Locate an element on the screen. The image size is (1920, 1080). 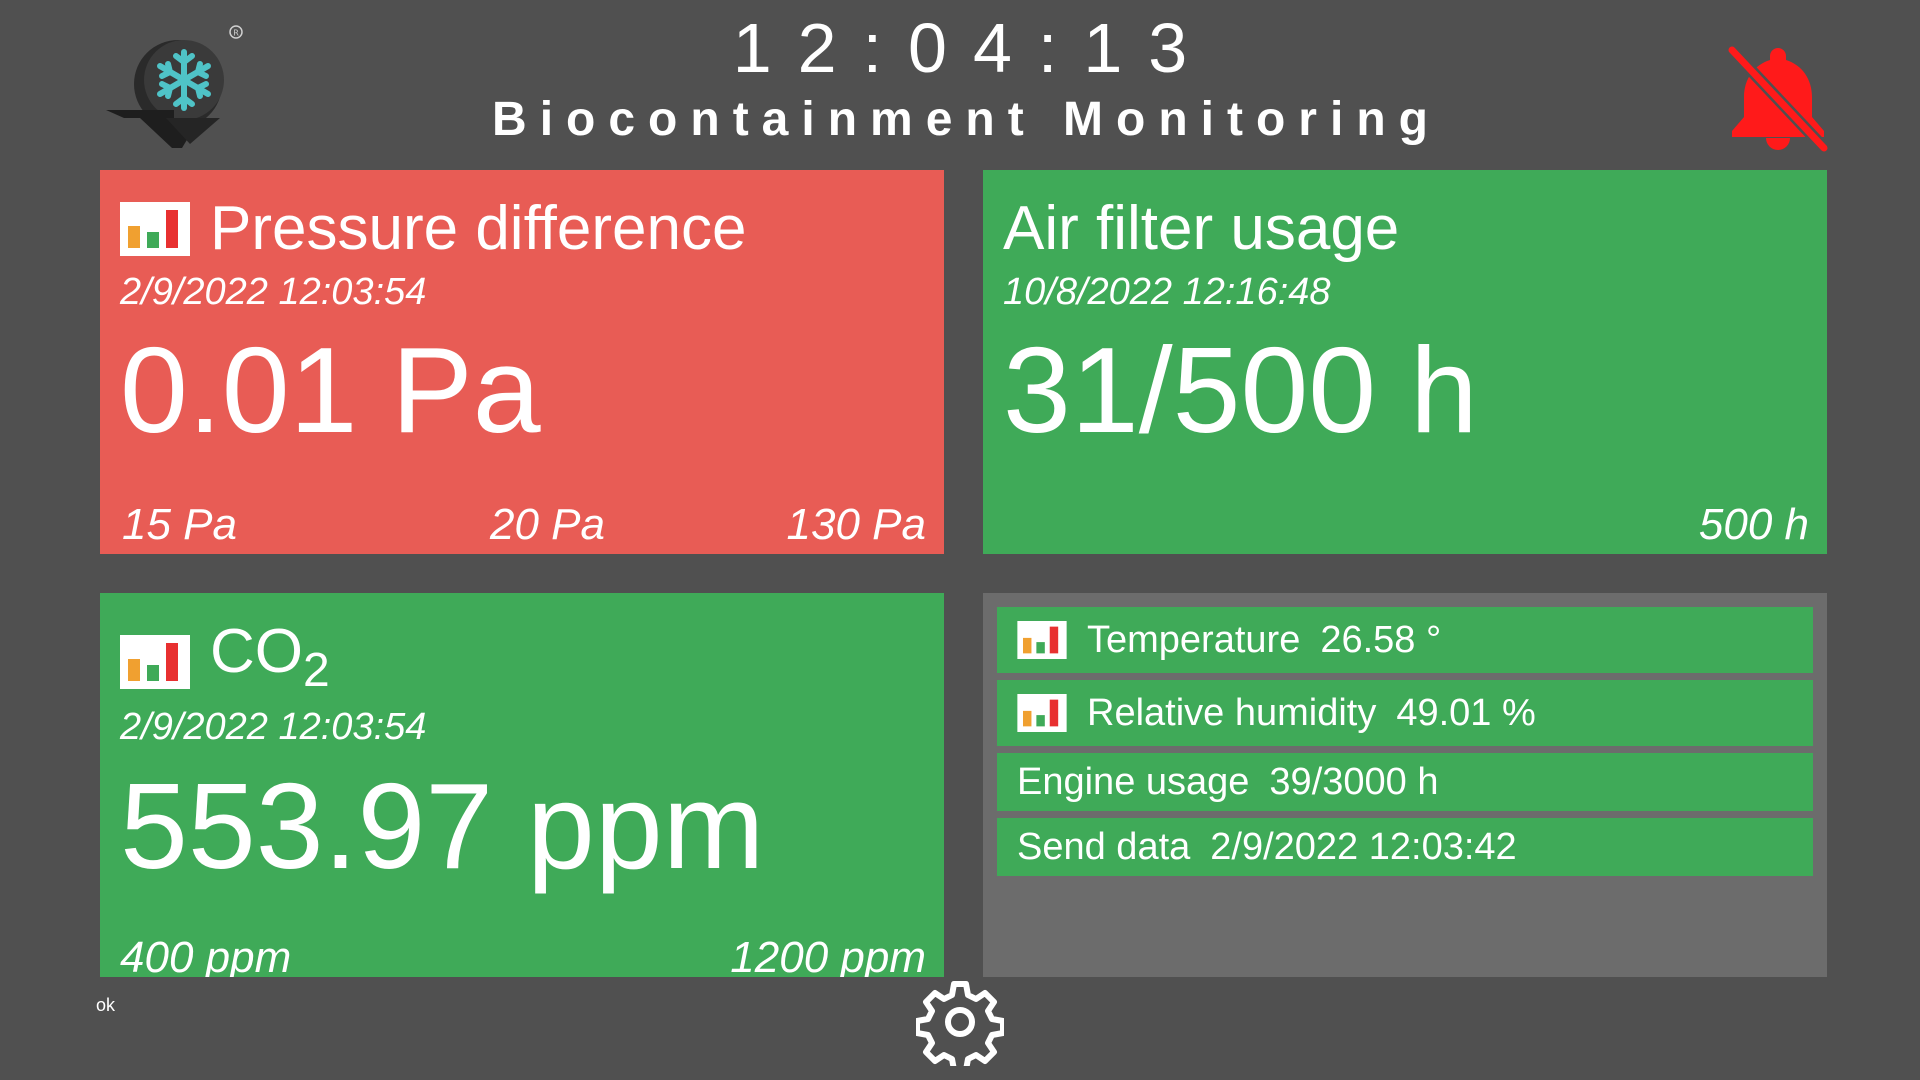
pressure-value: 0.01 Pa is located at coordinates (330, 390).